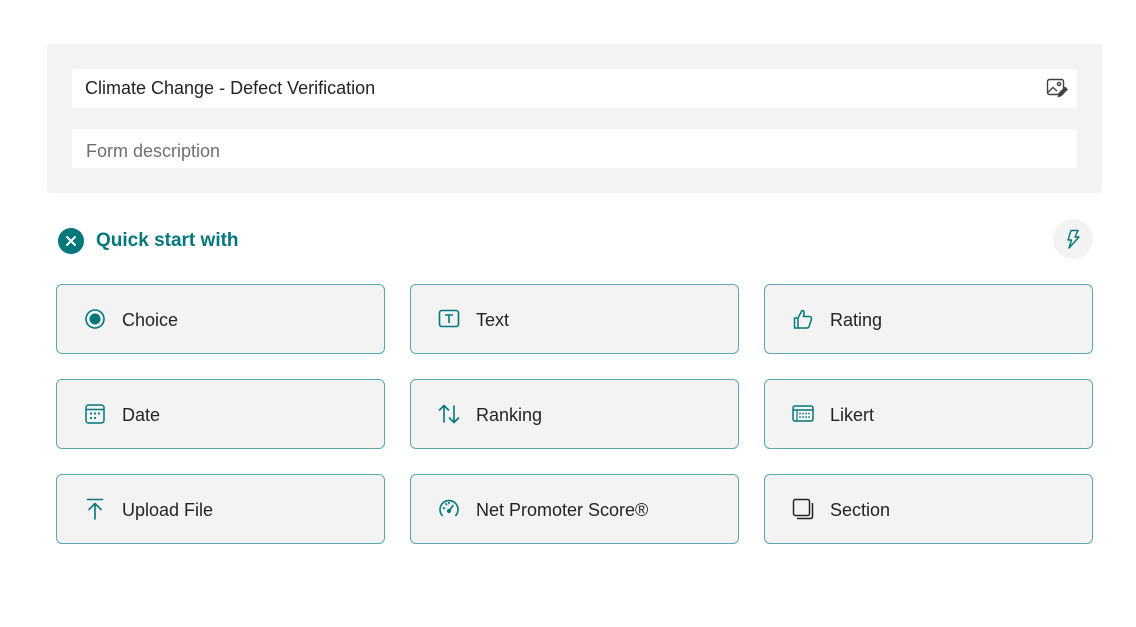 The width and height of the screenshot is (1136, 627). I want to click on quick-start-date-button: Date, so click(220, 414).